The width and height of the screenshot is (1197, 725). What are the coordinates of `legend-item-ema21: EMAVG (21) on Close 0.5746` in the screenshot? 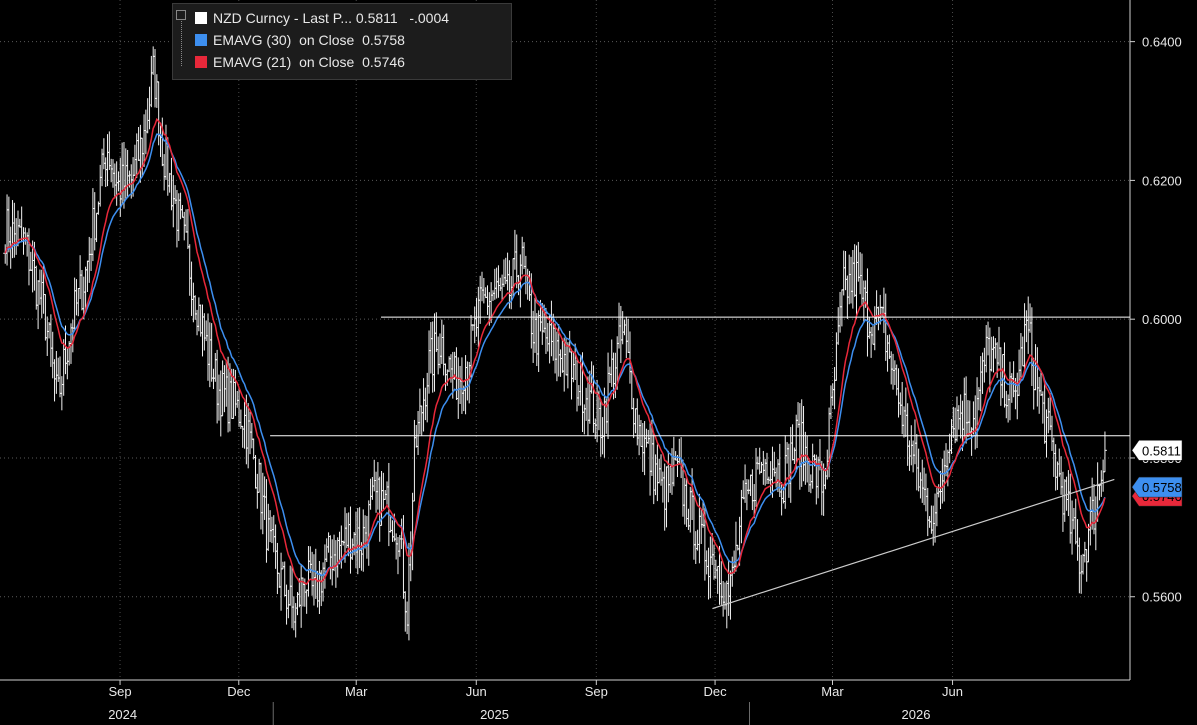 It's located at (300, 62).